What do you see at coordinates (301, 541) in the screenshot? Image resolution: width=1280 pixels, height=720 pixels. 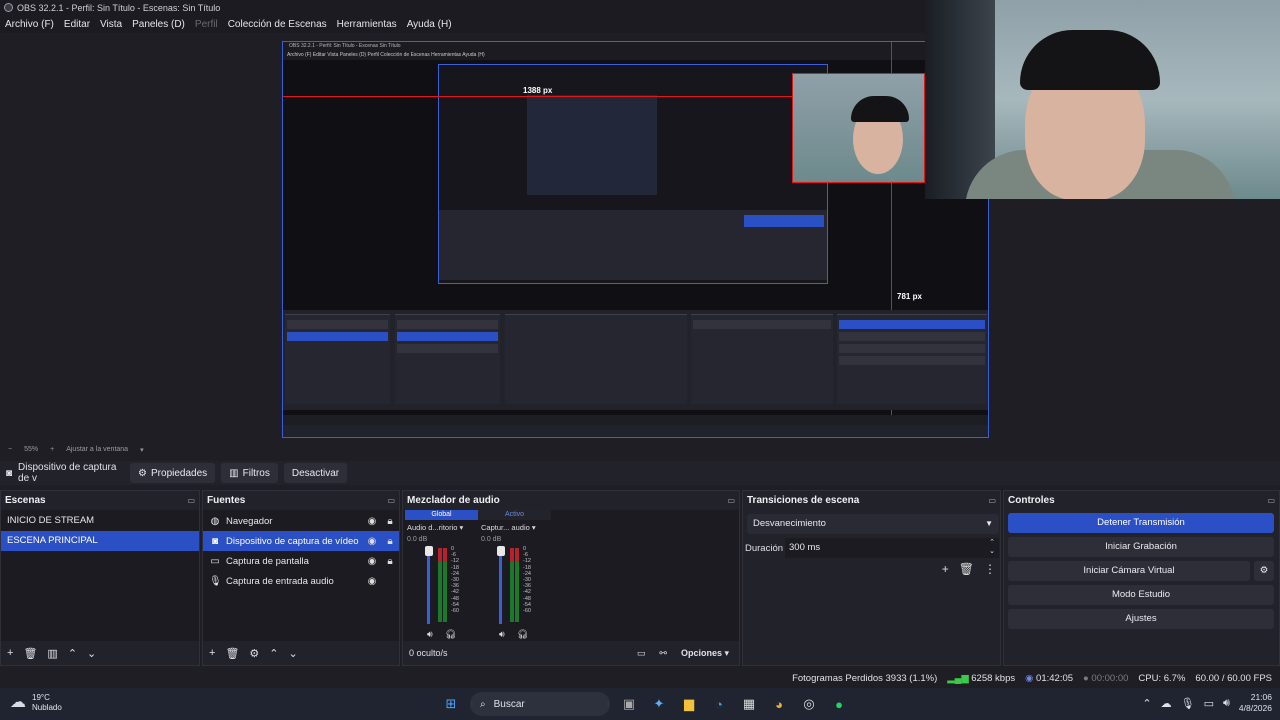 I see `source-item: ◙ Dispositivo de captura de vídeo ◉ 🔒︎` at bounding box center [301, 541].